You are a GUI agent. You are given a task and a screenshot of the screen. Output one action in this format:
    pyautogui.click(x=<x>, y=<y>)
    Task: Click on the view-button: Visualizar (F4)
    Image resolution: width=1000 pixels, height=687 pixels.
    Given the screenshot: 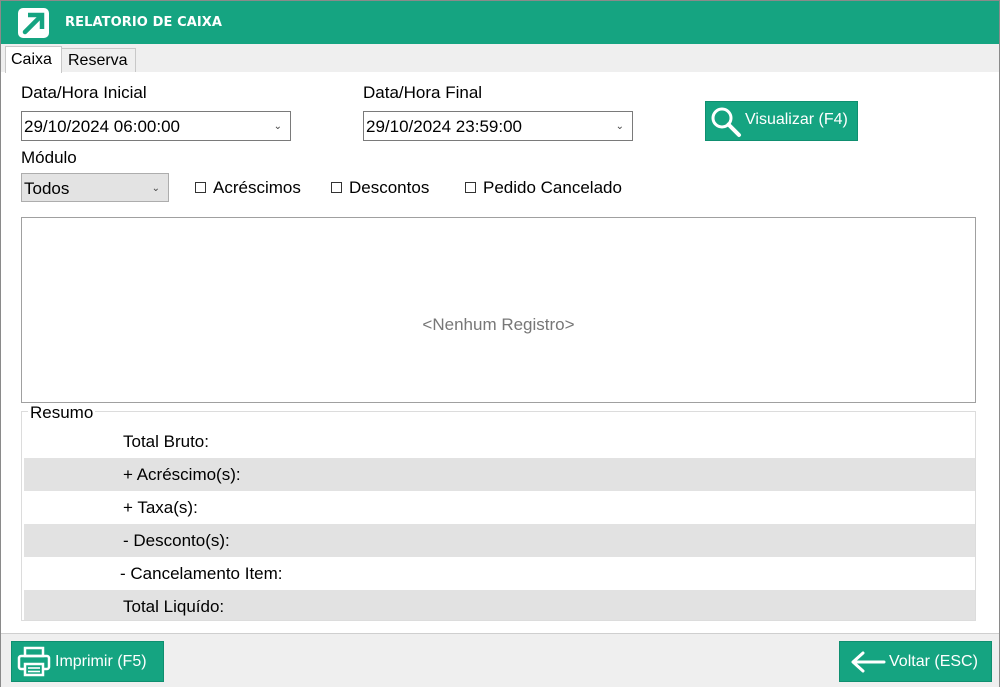 What is the action you would take?
    pyautogui.click(x=781, y=121)
    